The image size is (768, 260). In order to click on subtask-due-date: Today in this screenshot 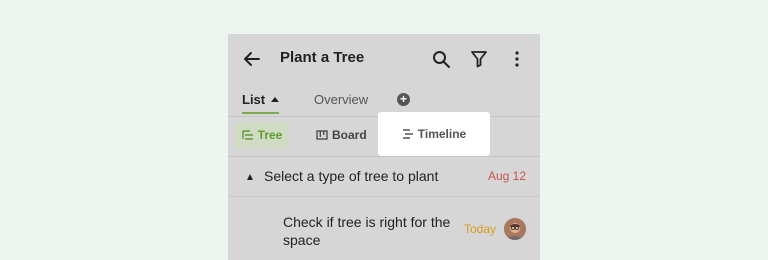, I will do `click(480, 229)`.